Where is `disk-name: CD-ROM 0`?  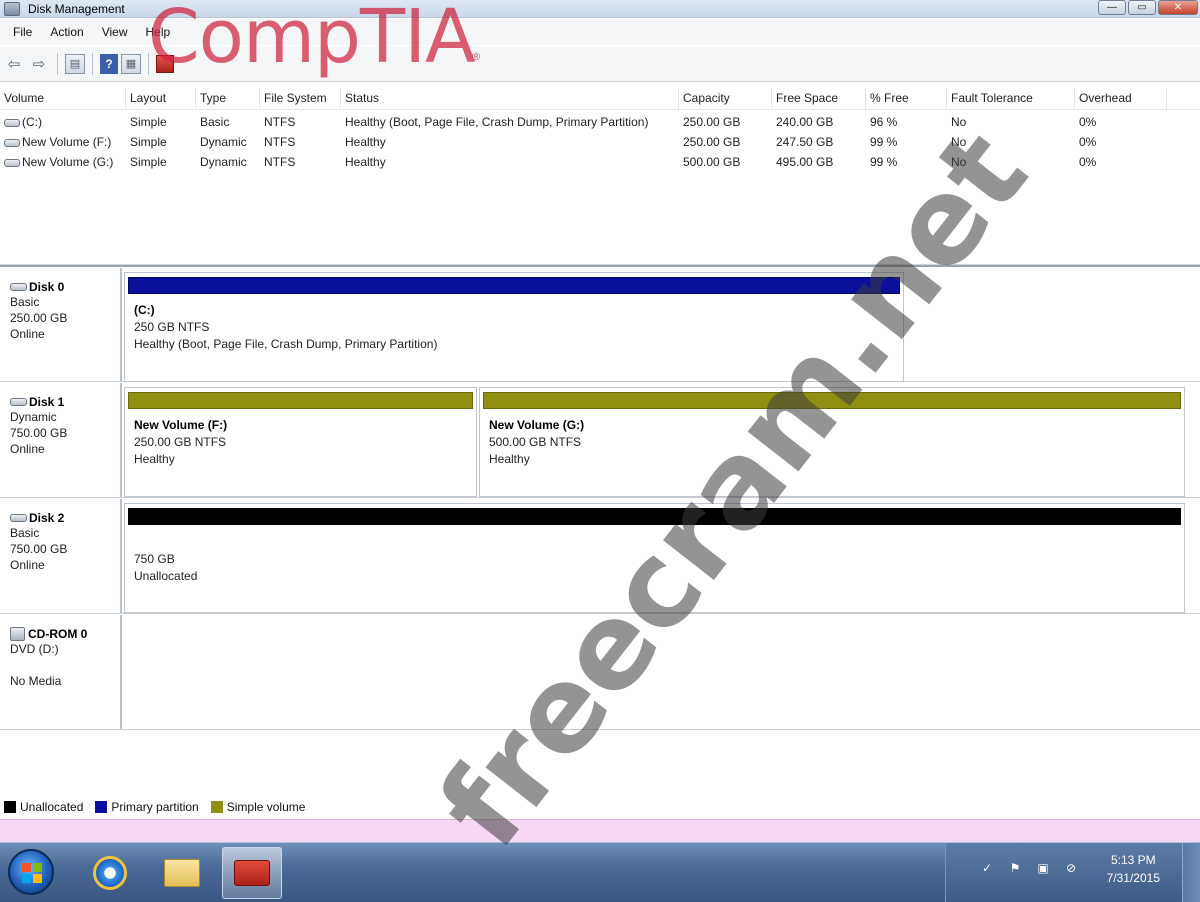 disk-name: CD-ROM 0 is located at coordinates (58, 634).